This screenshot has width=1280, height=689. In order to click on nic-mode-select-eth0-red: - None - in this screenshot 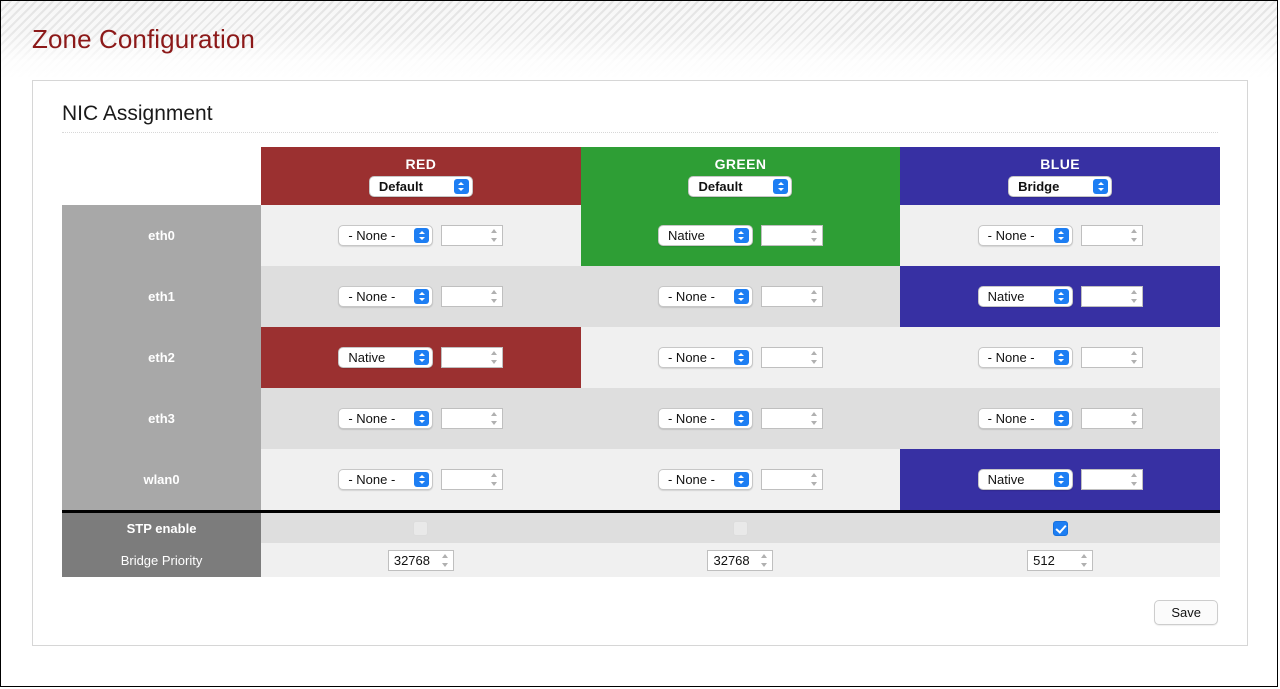, I will do `click(386, 235)`.